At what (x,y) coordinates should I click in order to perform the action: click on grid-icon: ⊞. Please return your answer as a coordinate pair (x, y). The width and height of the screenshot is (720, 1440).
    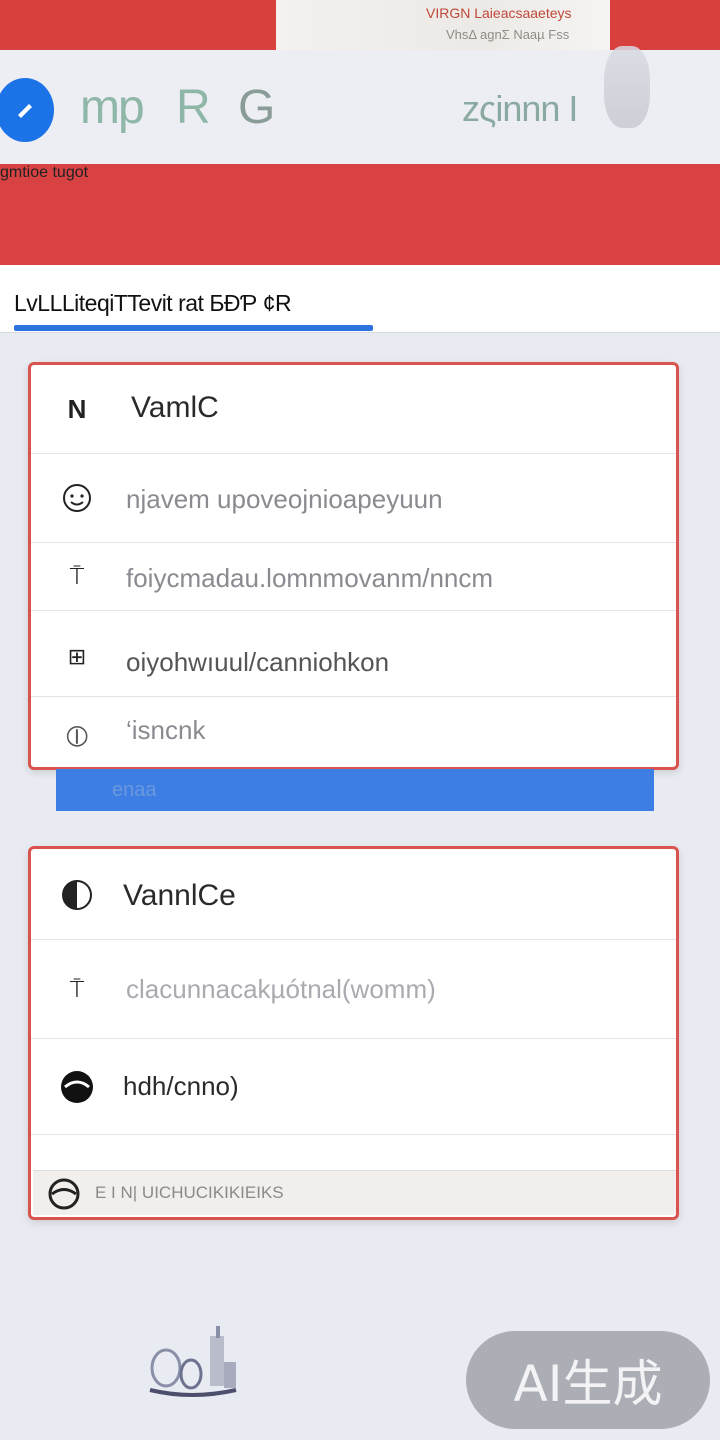
    Looking at the image, I should click on (77, 656).